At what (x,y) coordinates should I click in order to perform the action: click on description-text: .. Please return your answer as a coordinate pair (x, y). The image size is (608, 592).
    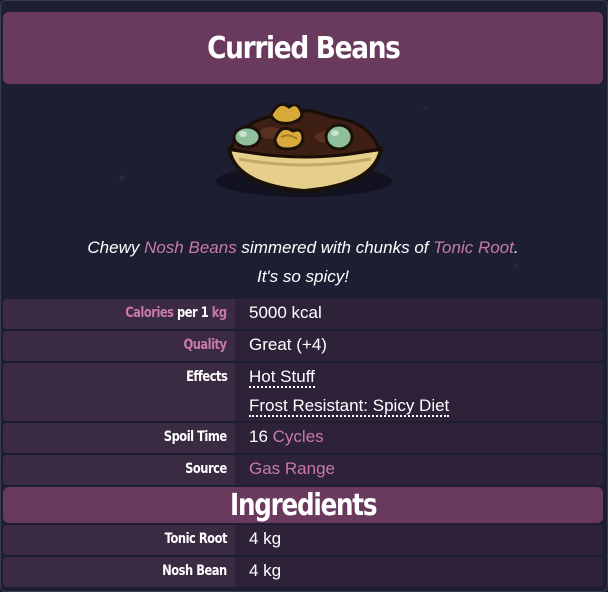
    Looking at the image, I should click on (516, 247).